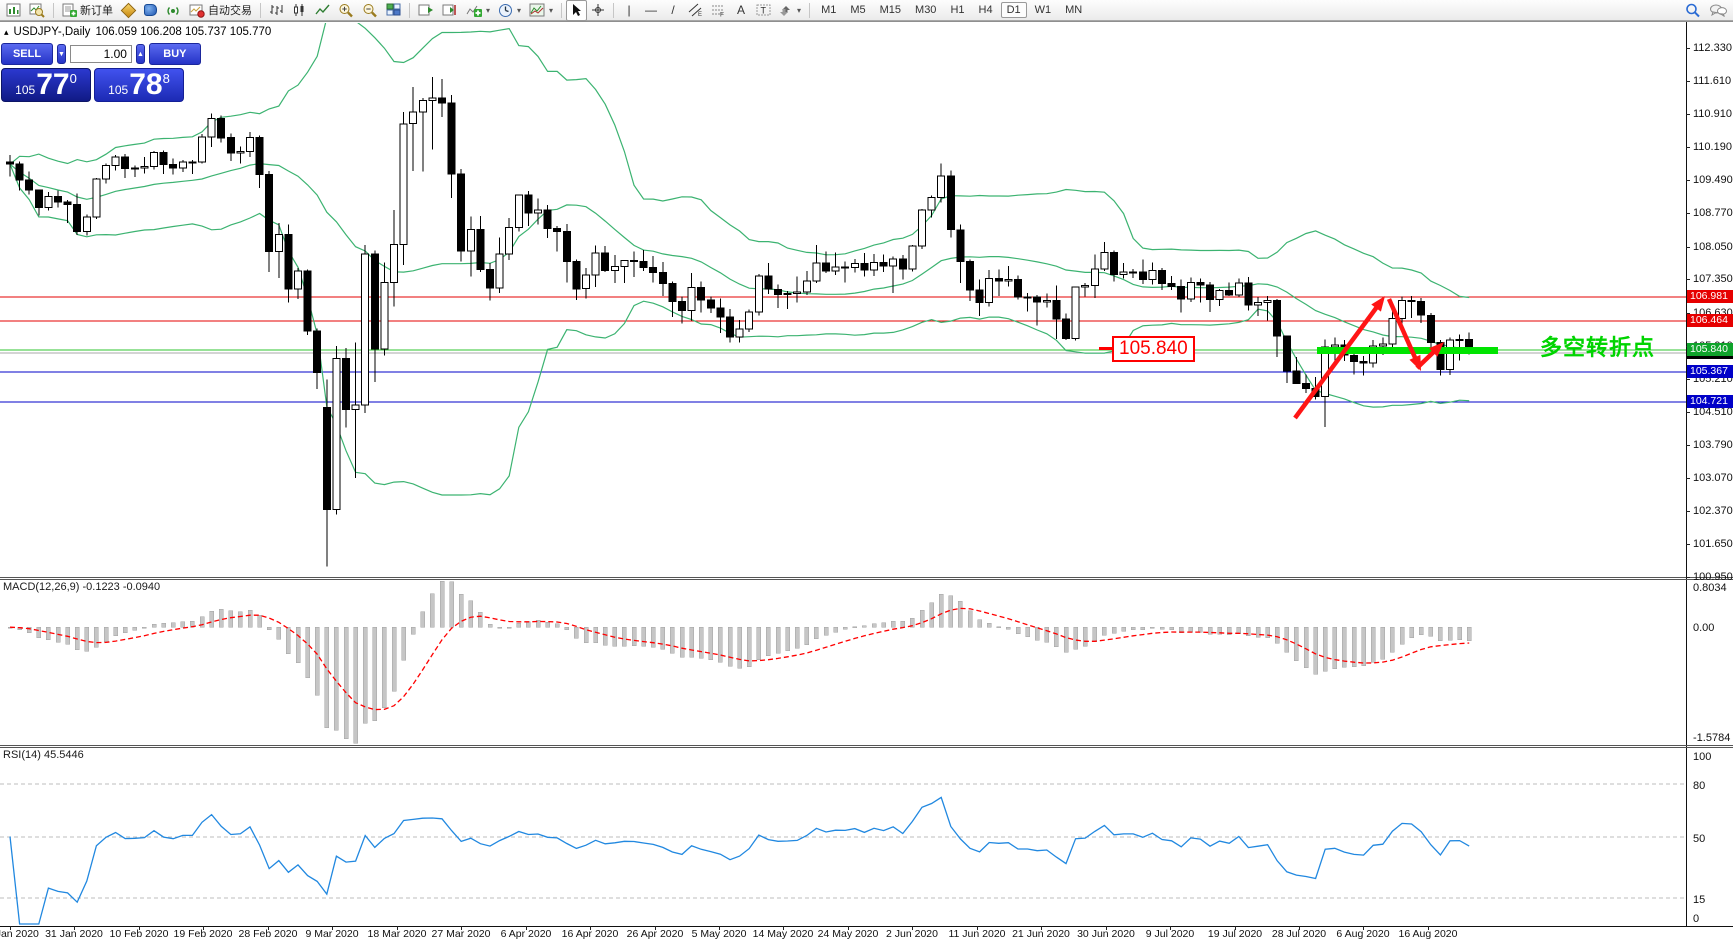 The image size is (1733, 943). Describe the element at coordinates (509, 10) in the screenshot. I see `periods-button: ▾` at that location.